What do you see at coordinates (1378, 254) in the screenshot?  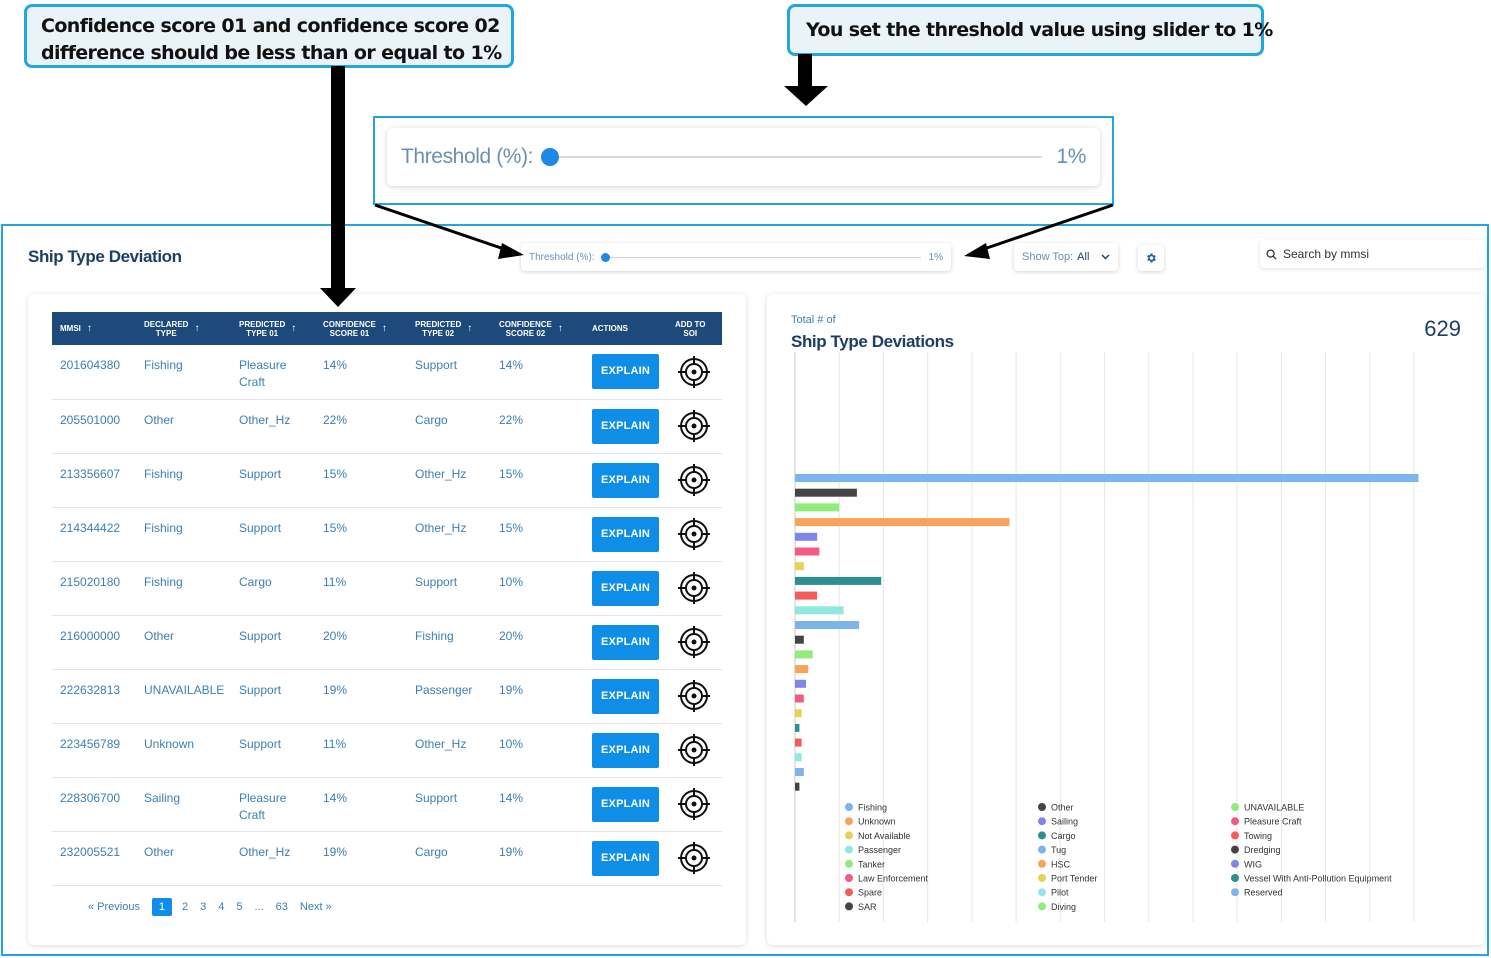 I see `search-input` at bounding box center [1378, 254].